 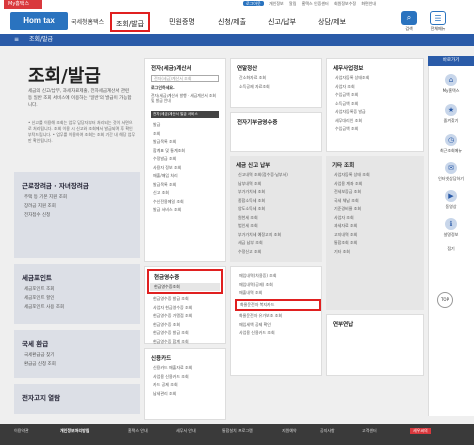 What do you see at coordinates (82, 289) in the screenshot?
I see `list-item: 세금포인트 조회` at bounding box center [82, 289].